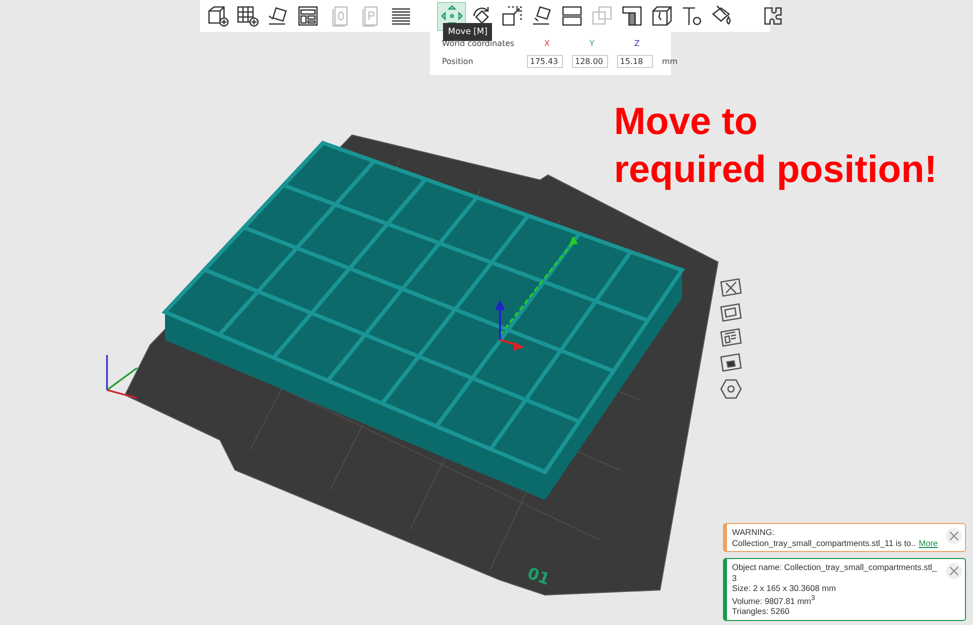 The width and height of the screenshot is (973, 625). Describe the element at coordinates (248, 16) in the screenshot. I see `grid-plus-icon` at that location.